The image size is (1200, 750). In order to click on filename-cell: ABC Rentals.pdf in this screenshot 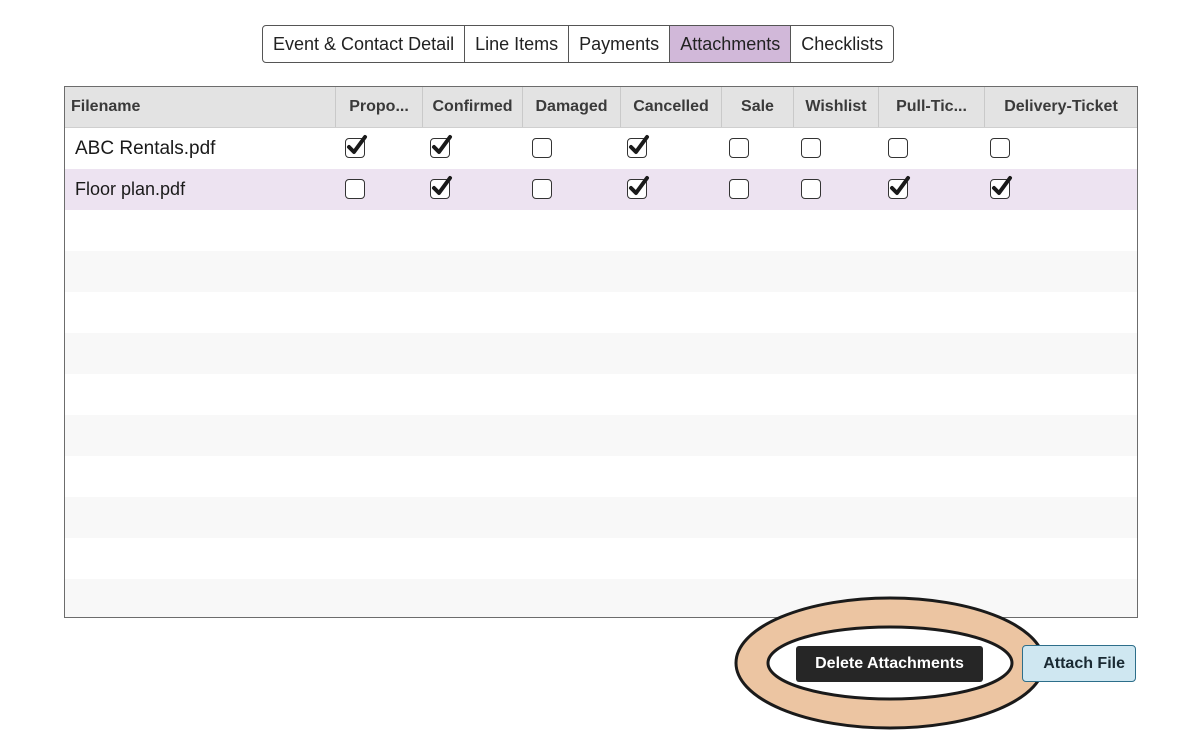, I will do `click(145, 148)`.